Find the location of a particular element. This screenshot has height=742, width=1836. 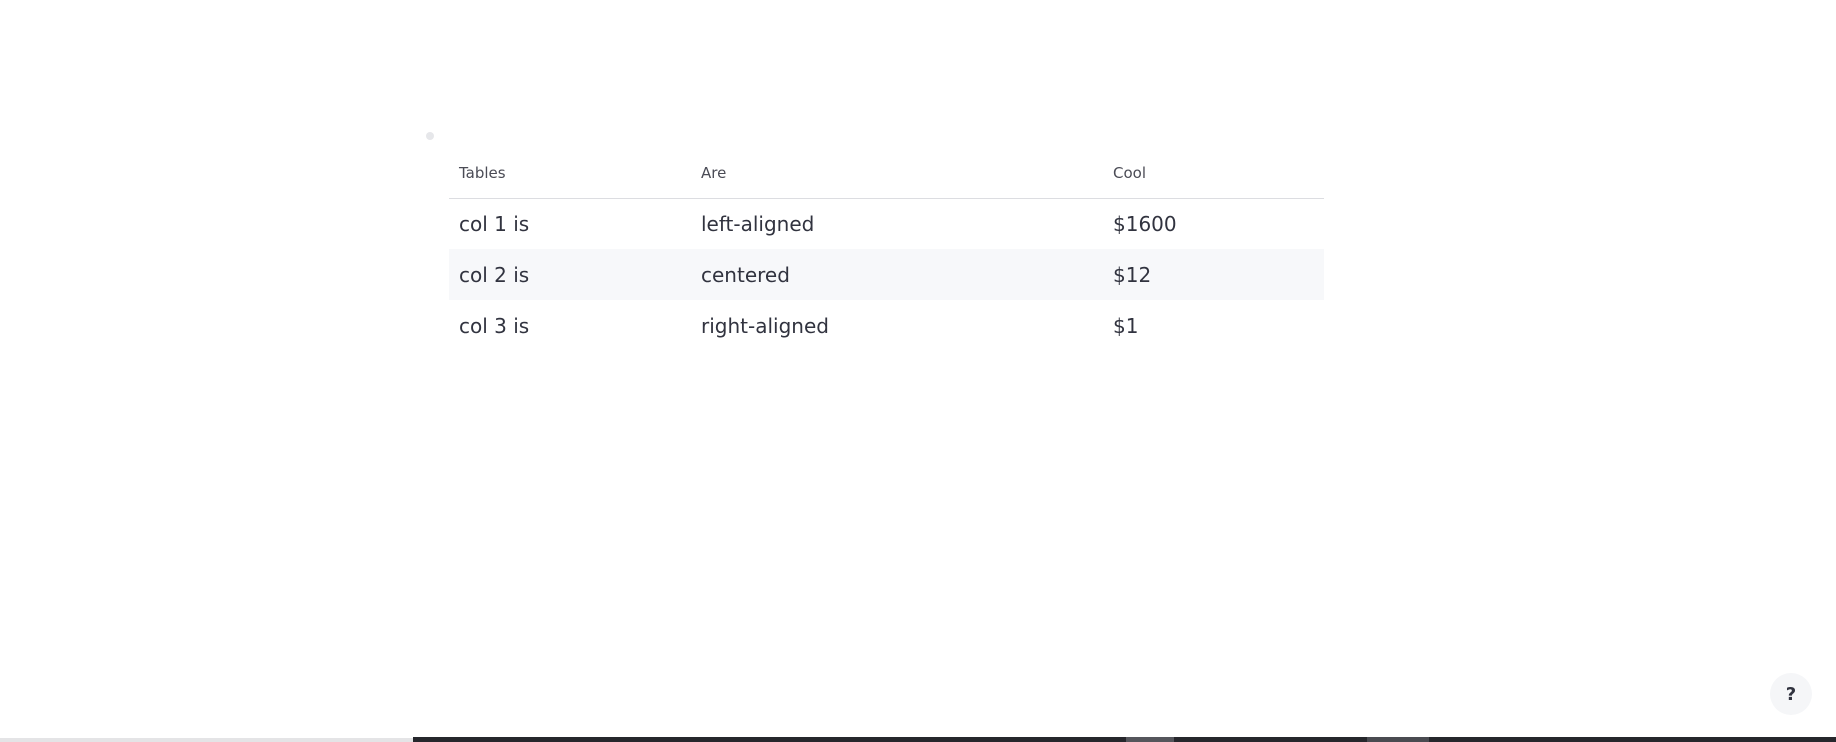

column-header-tables: Tables is located at coordinates (482, 173).